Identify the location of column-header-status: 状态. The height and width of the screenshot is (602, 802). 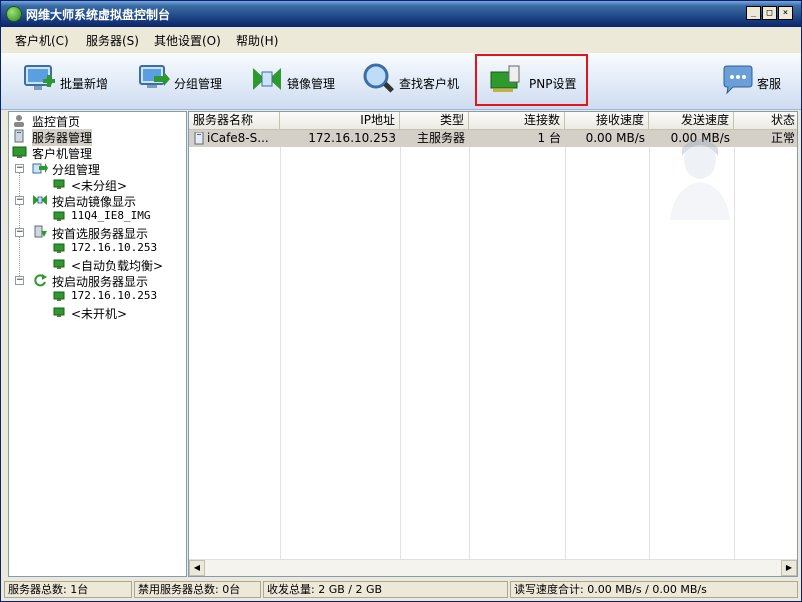
(765, 120).